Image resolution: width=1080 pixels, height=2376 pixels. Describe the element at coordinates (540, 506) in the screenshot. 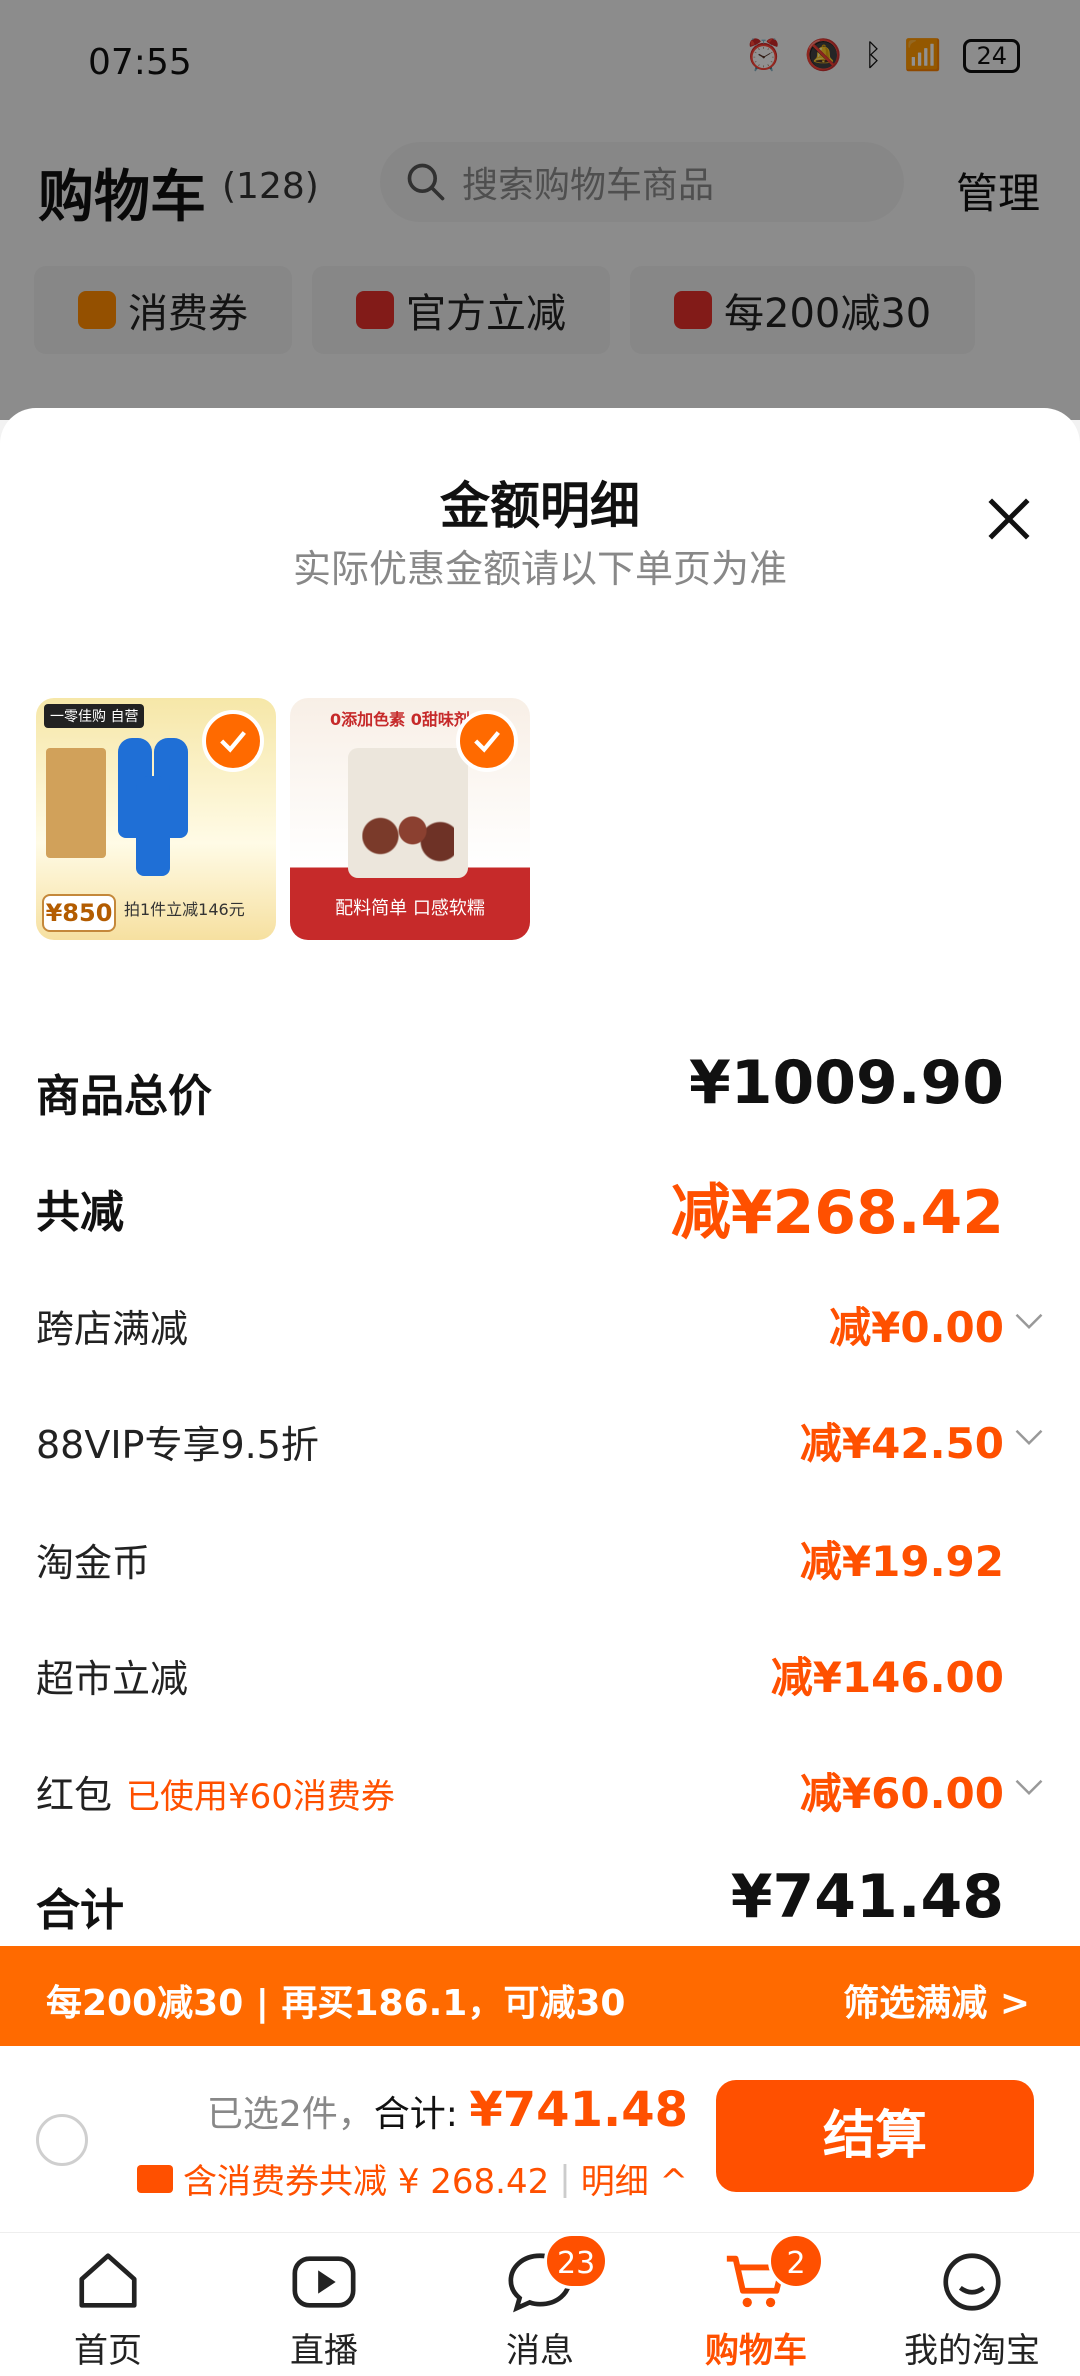

I see `sheet-title: 金额明细` at that location.